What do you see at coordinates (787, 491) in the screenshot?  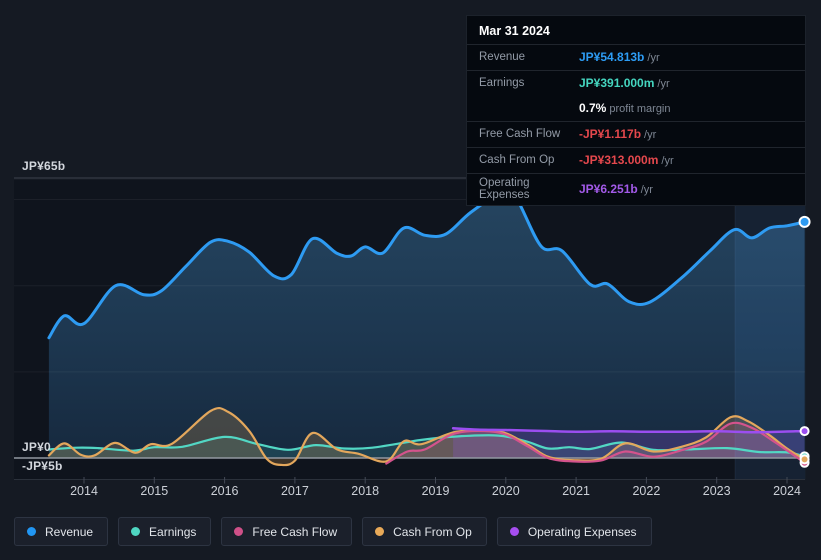 I see `x-axis-label: 2024` at bounding box center [787, 491].